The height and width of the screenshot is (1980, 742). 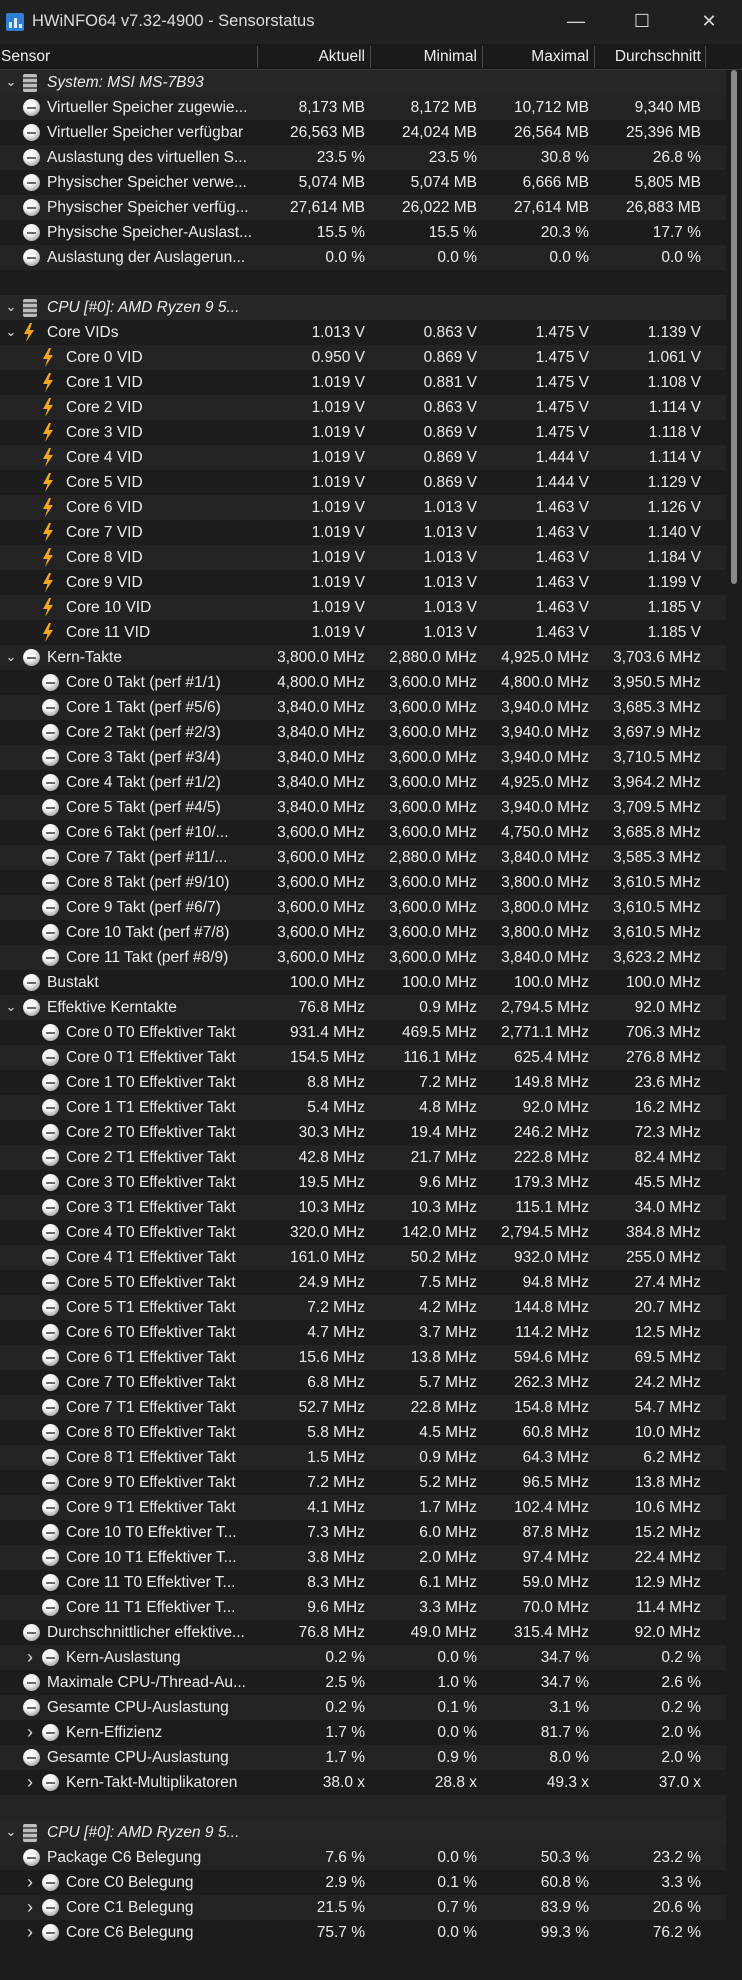 I want to click on sensor-row: › Kern-Auslastung 0.2 % 0.0 % 34.7 % 0.2 %, so click(x=363, y=1657).